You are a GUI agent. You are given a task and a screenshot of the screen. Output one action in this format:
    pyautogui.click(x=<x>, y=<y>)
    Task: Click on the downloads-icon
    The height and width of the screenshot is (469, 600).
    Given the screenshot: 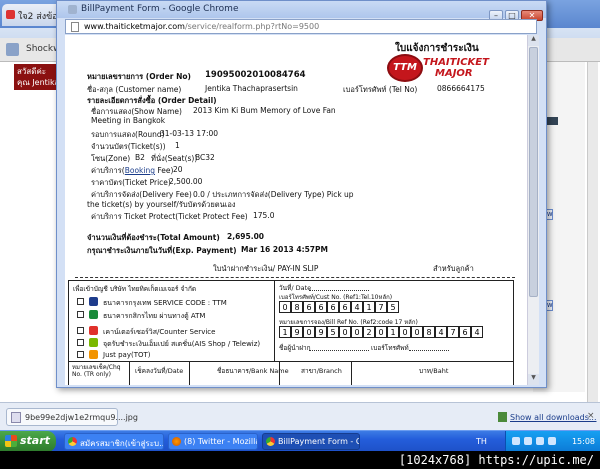 What is the action you would take?
    pyautogui.click(x=502, y=417)
    